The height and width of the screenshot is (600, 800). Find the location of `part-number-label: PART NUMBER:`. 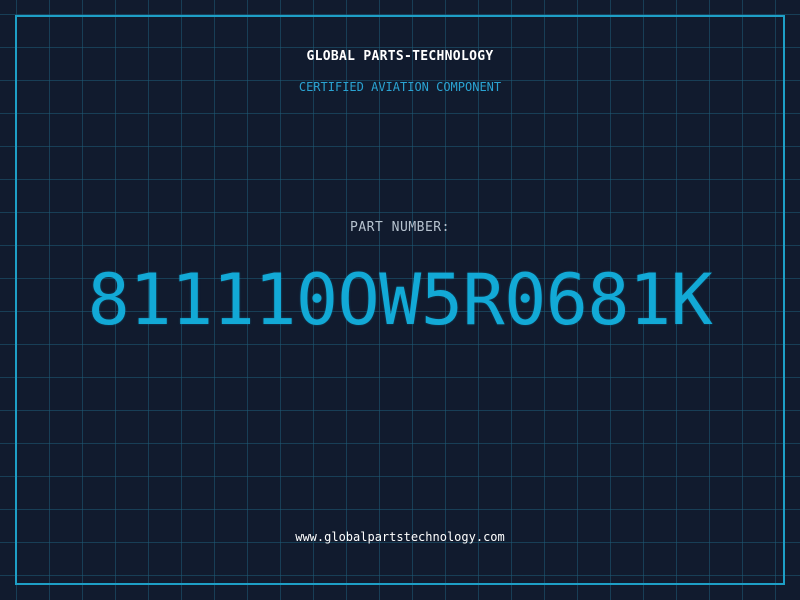

part-number-label: PART NUMBER: is located at coordinates (400, 227).